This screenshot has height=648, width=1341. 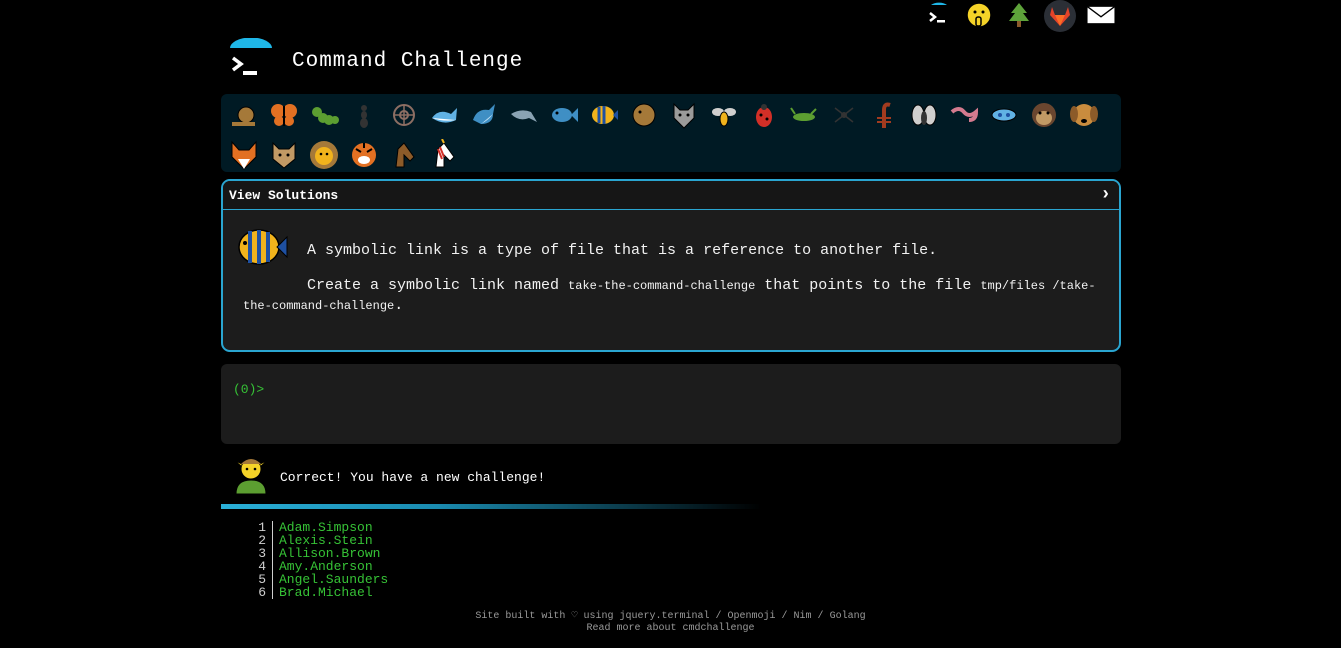 What do you see at coordinates (248, 389) in the screenshot?
I see `terminal-prompt: (0)>` at bounding box center [248, 389].